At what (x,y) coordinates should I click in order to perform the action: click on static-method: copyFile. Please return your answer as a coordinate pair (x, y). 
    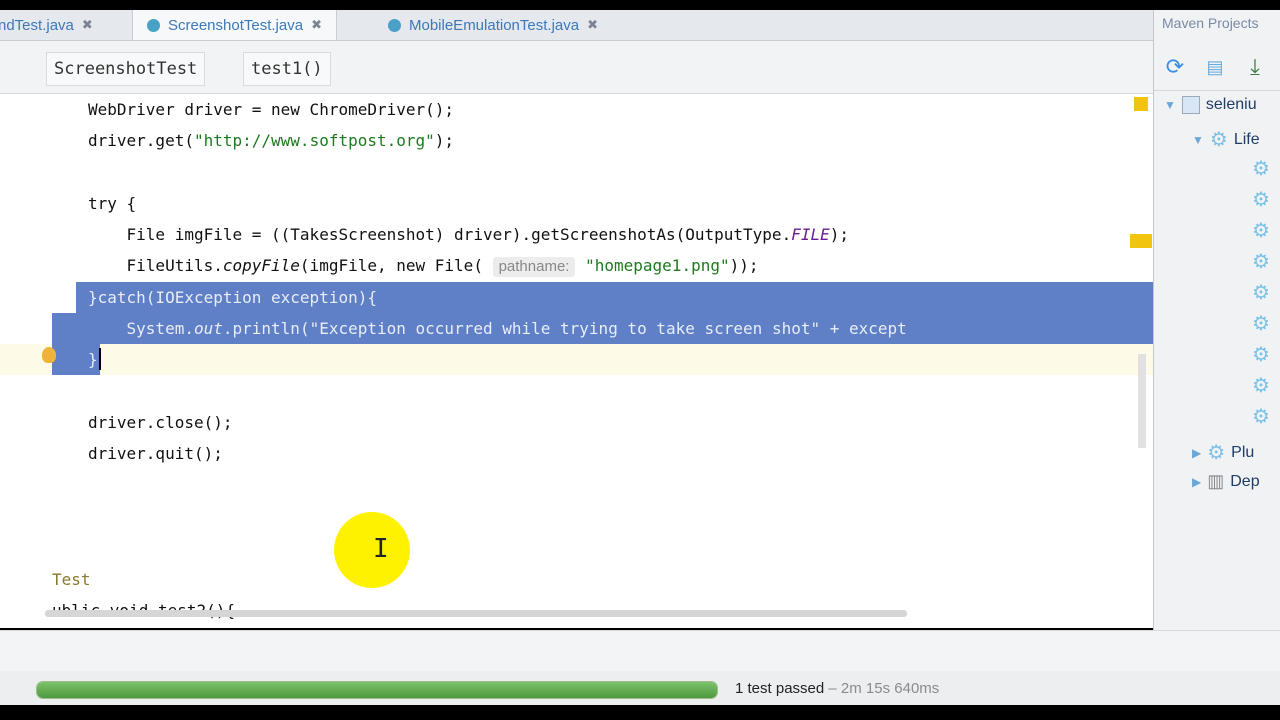
    Looking at the image, I should click on (261, 265).